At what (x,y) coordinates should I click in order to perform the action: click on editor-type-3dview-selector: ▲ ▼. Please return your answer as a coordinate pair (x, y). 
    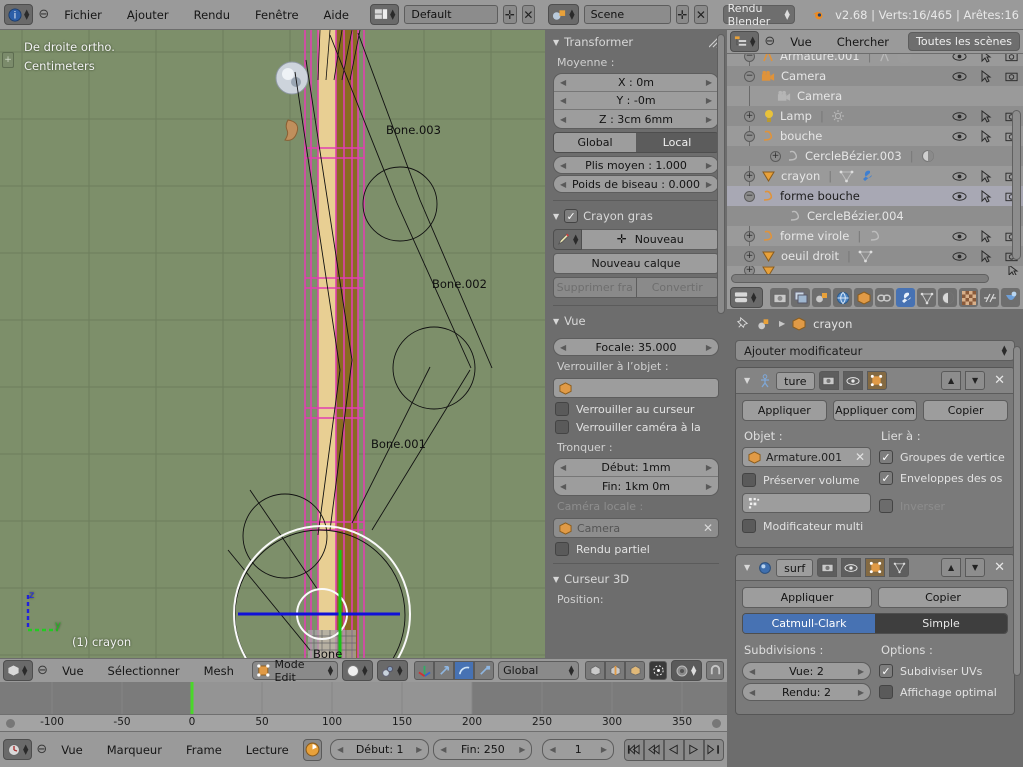
    Looking at the image, I should click on (18, 670).